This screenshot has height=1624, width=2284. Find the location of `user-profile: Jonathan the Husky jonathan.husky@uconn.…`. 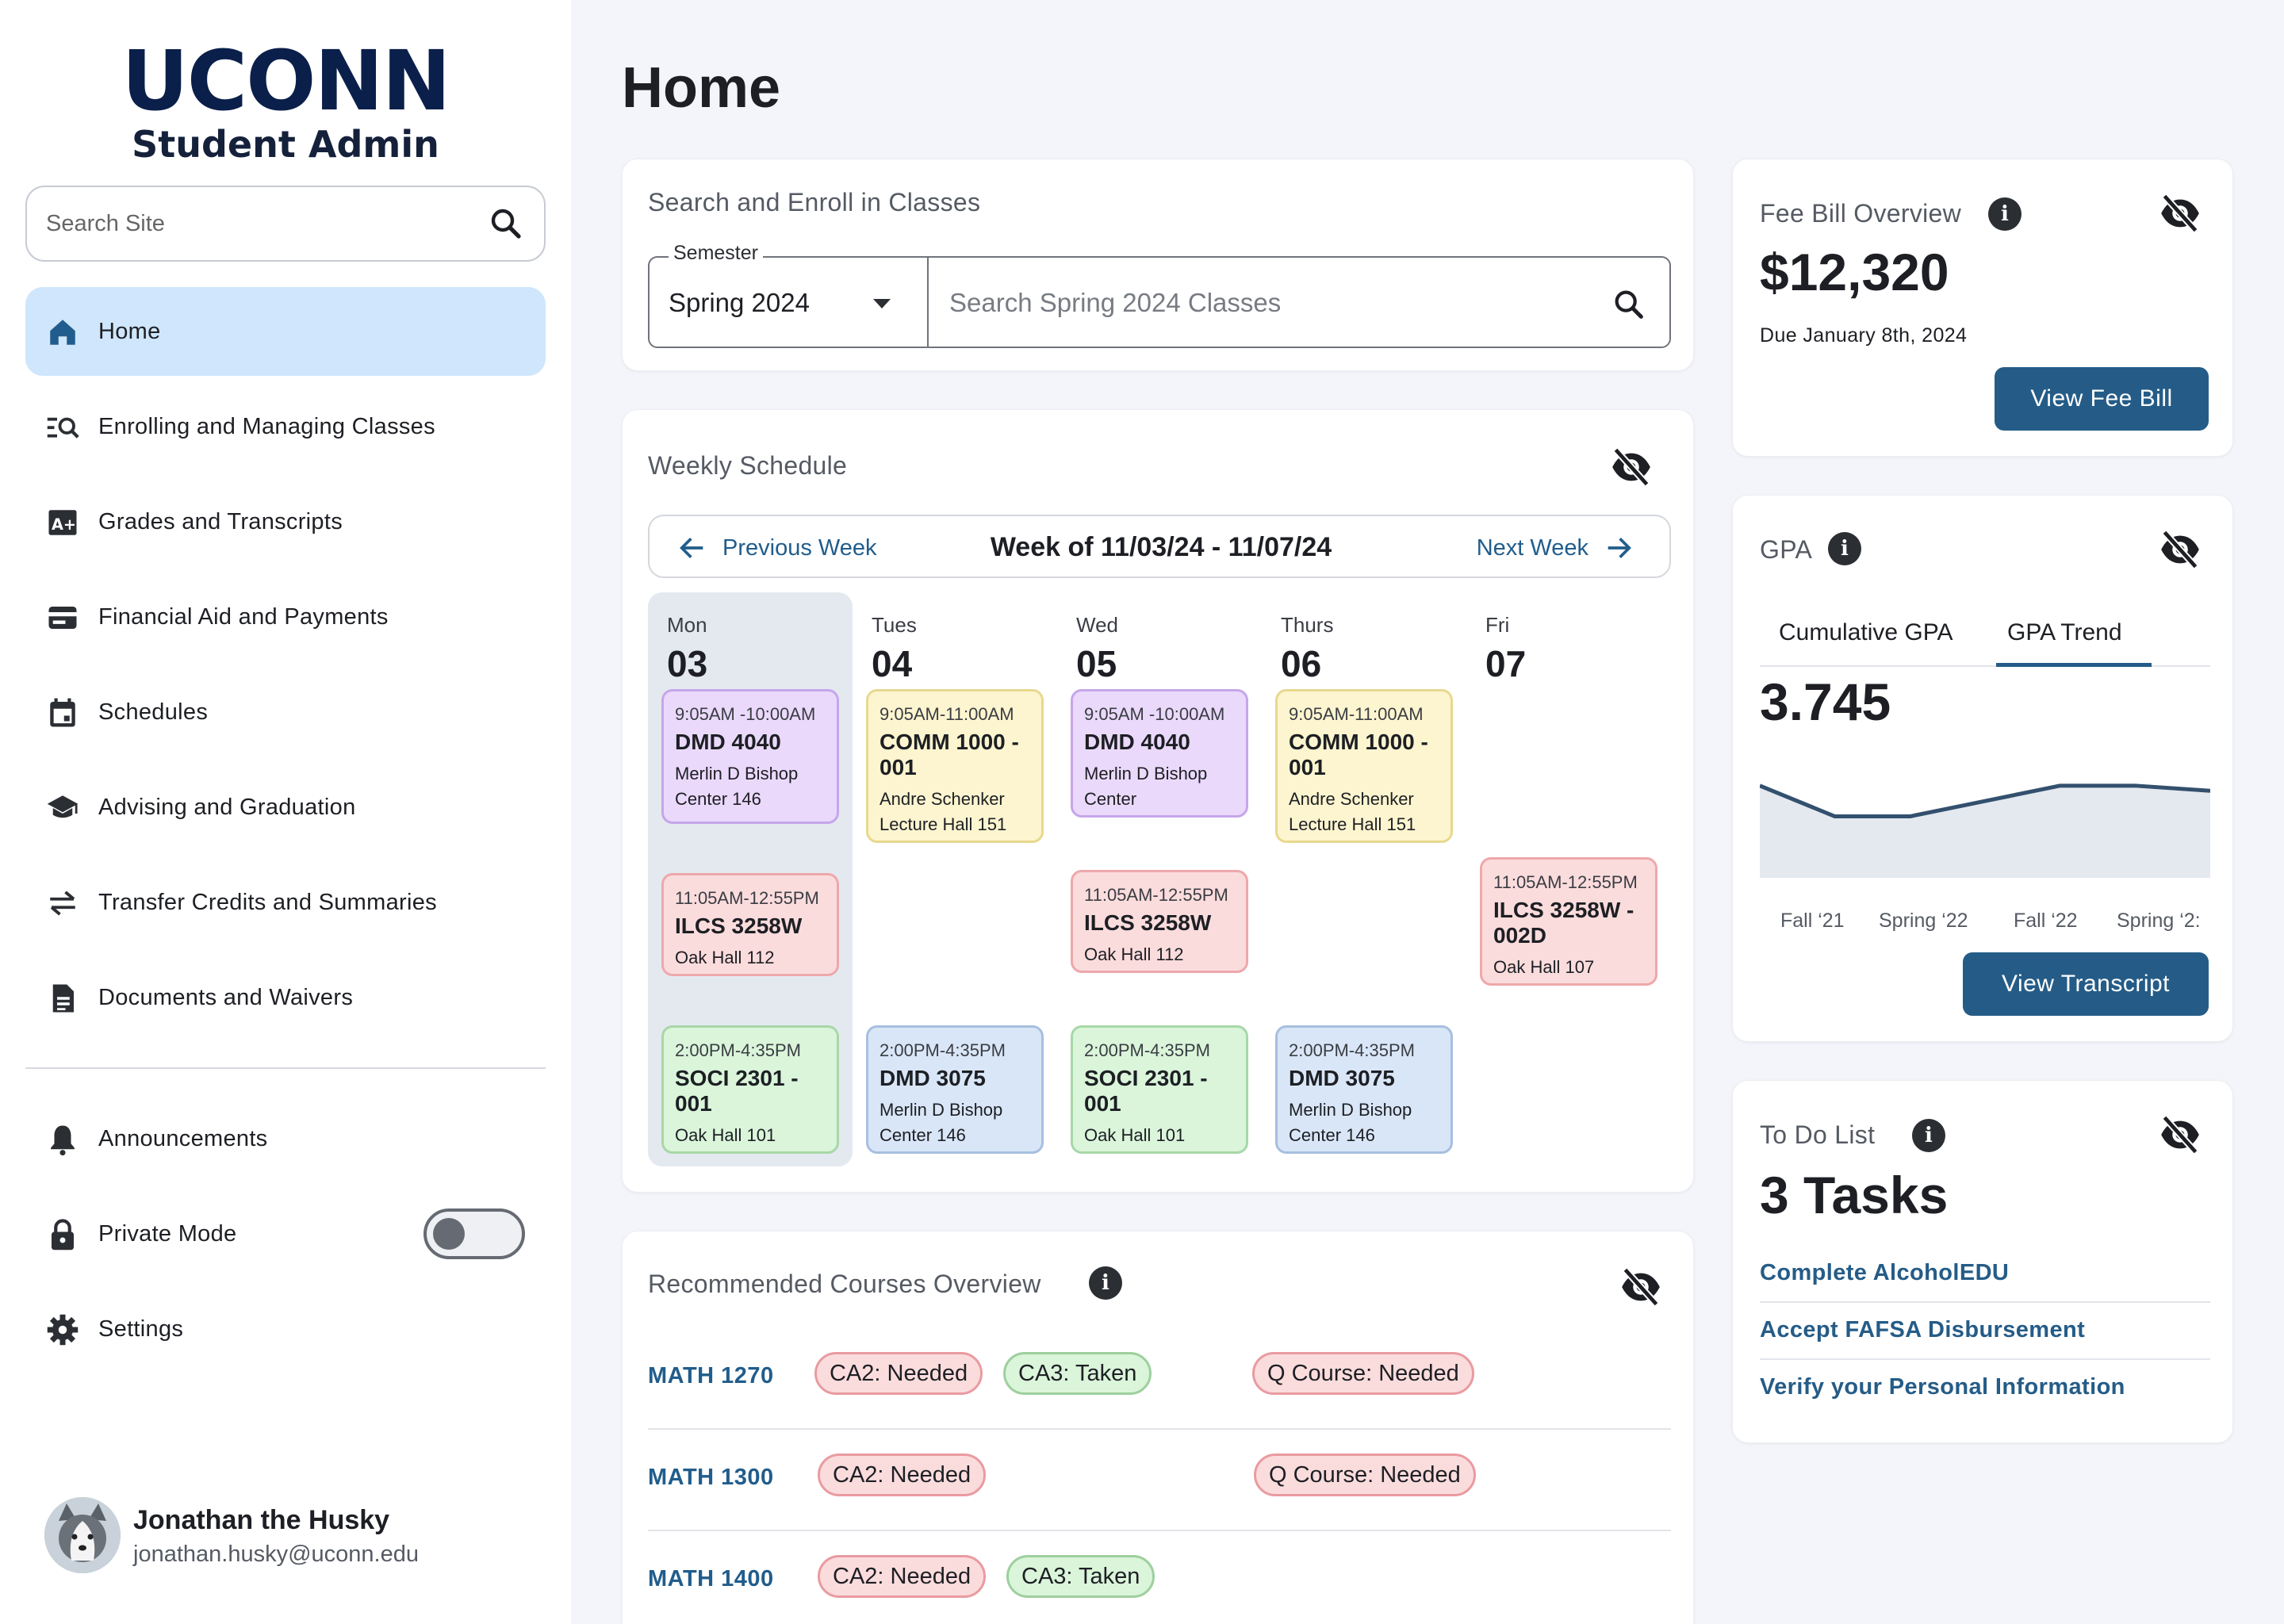

user-profile: Jonathan the Husky jonathan.husky@uconn.… is located at coordinates (298, 1536).